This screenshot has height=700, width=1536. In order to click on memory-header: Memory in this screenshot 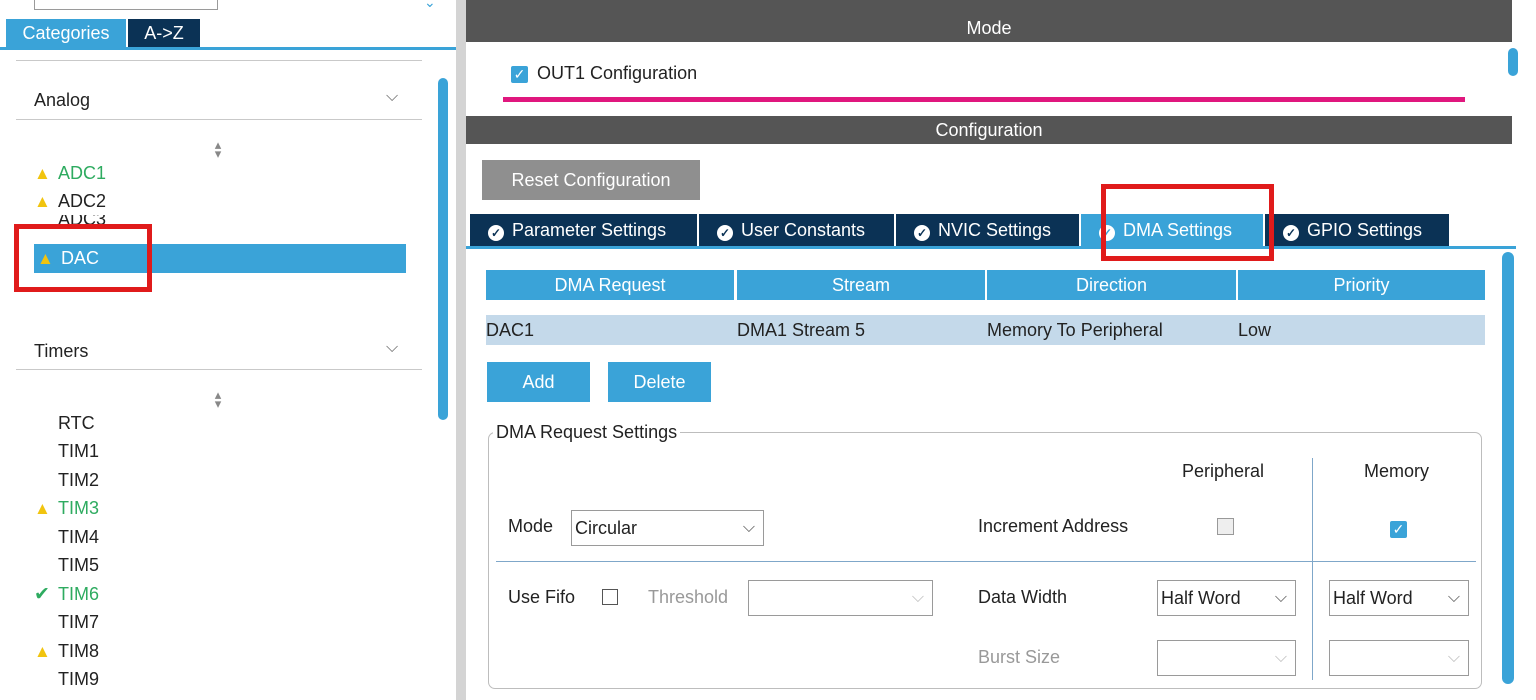, I will do `click(1397, 471)`.